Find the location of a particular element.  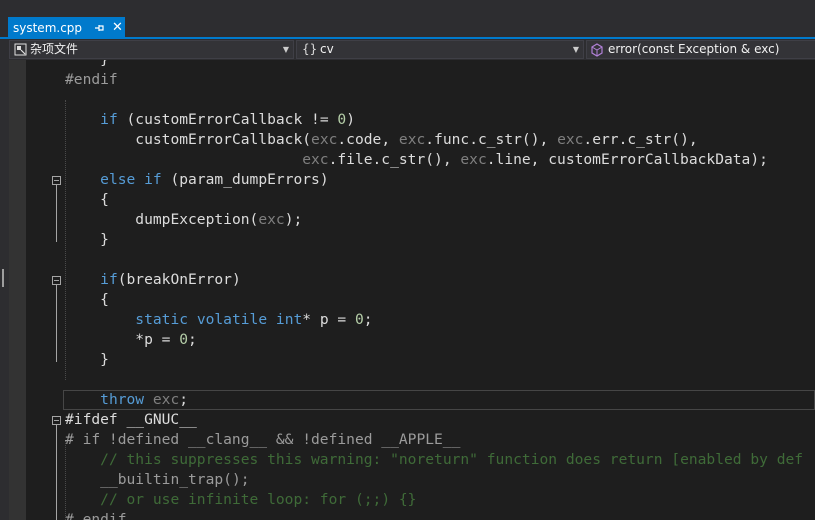

scope-dropdown: {} cv ▼ is located at coordinates (440, 49).